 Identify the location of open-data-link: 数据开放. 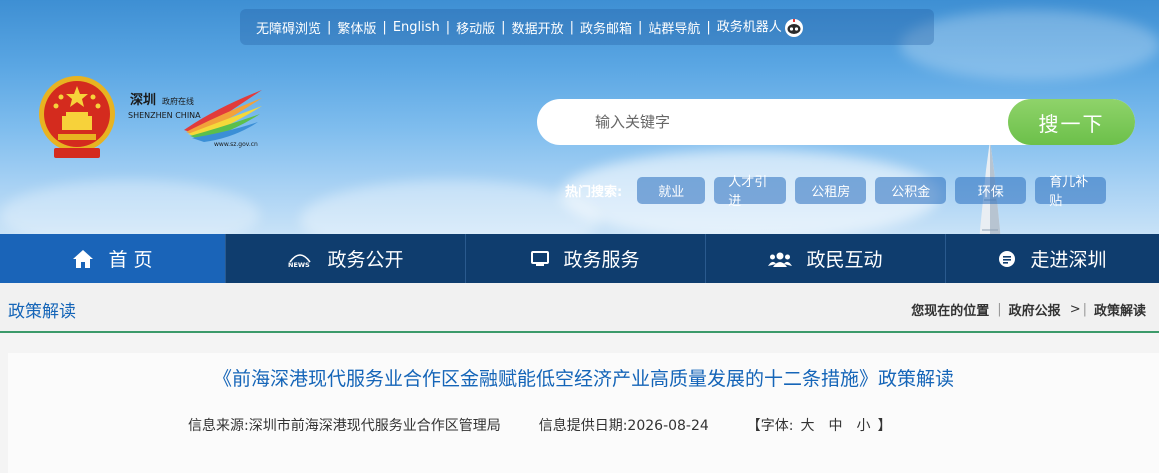
(538, 27).